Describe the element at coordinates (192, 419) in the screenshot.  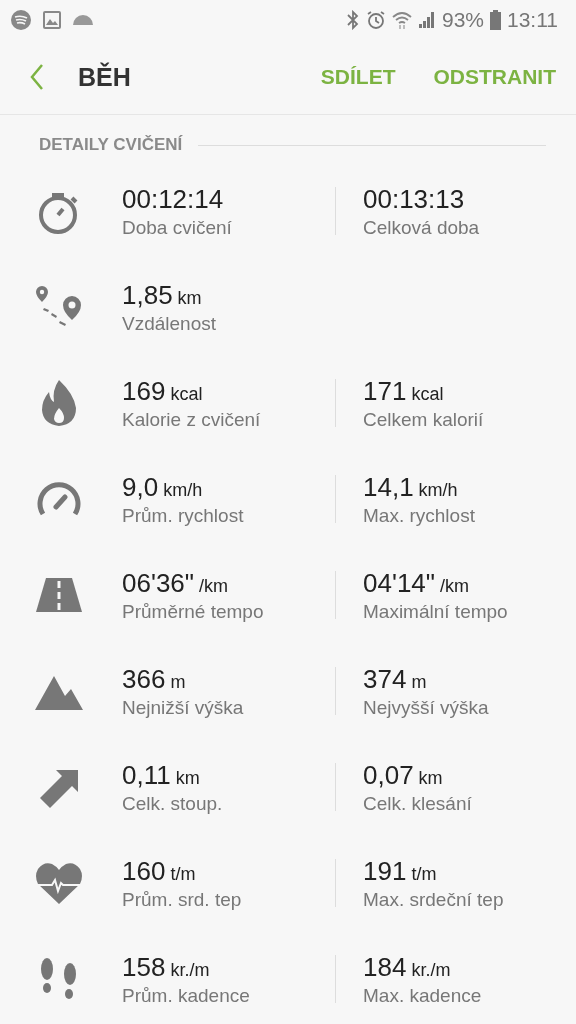
I see `metric-label: Kalorie z cvičení` at that location.